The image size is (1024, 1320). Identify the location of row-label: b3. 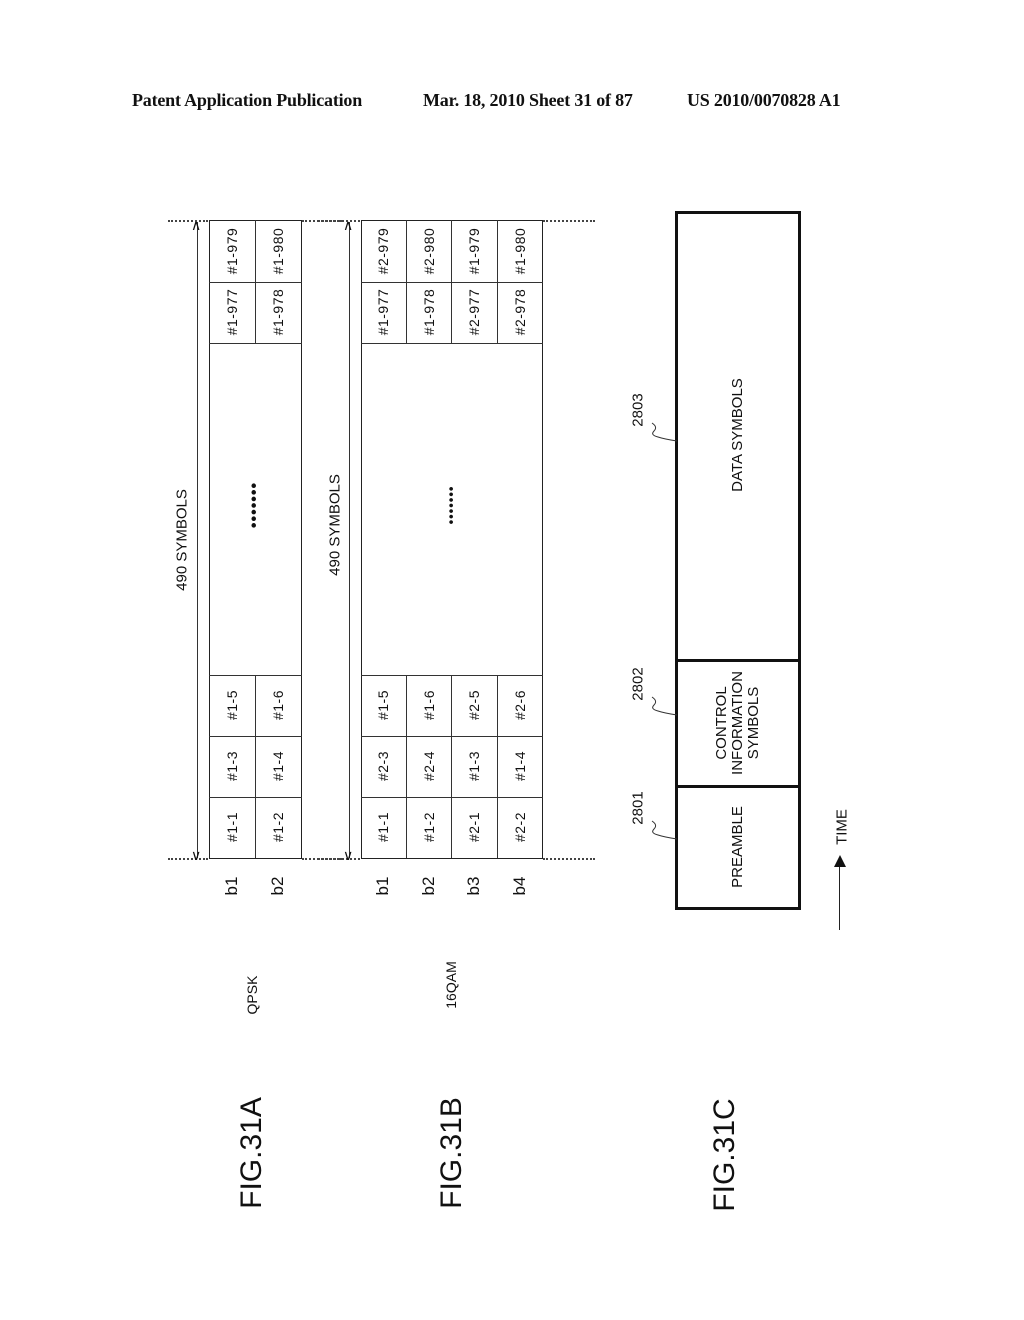
(473, 886).